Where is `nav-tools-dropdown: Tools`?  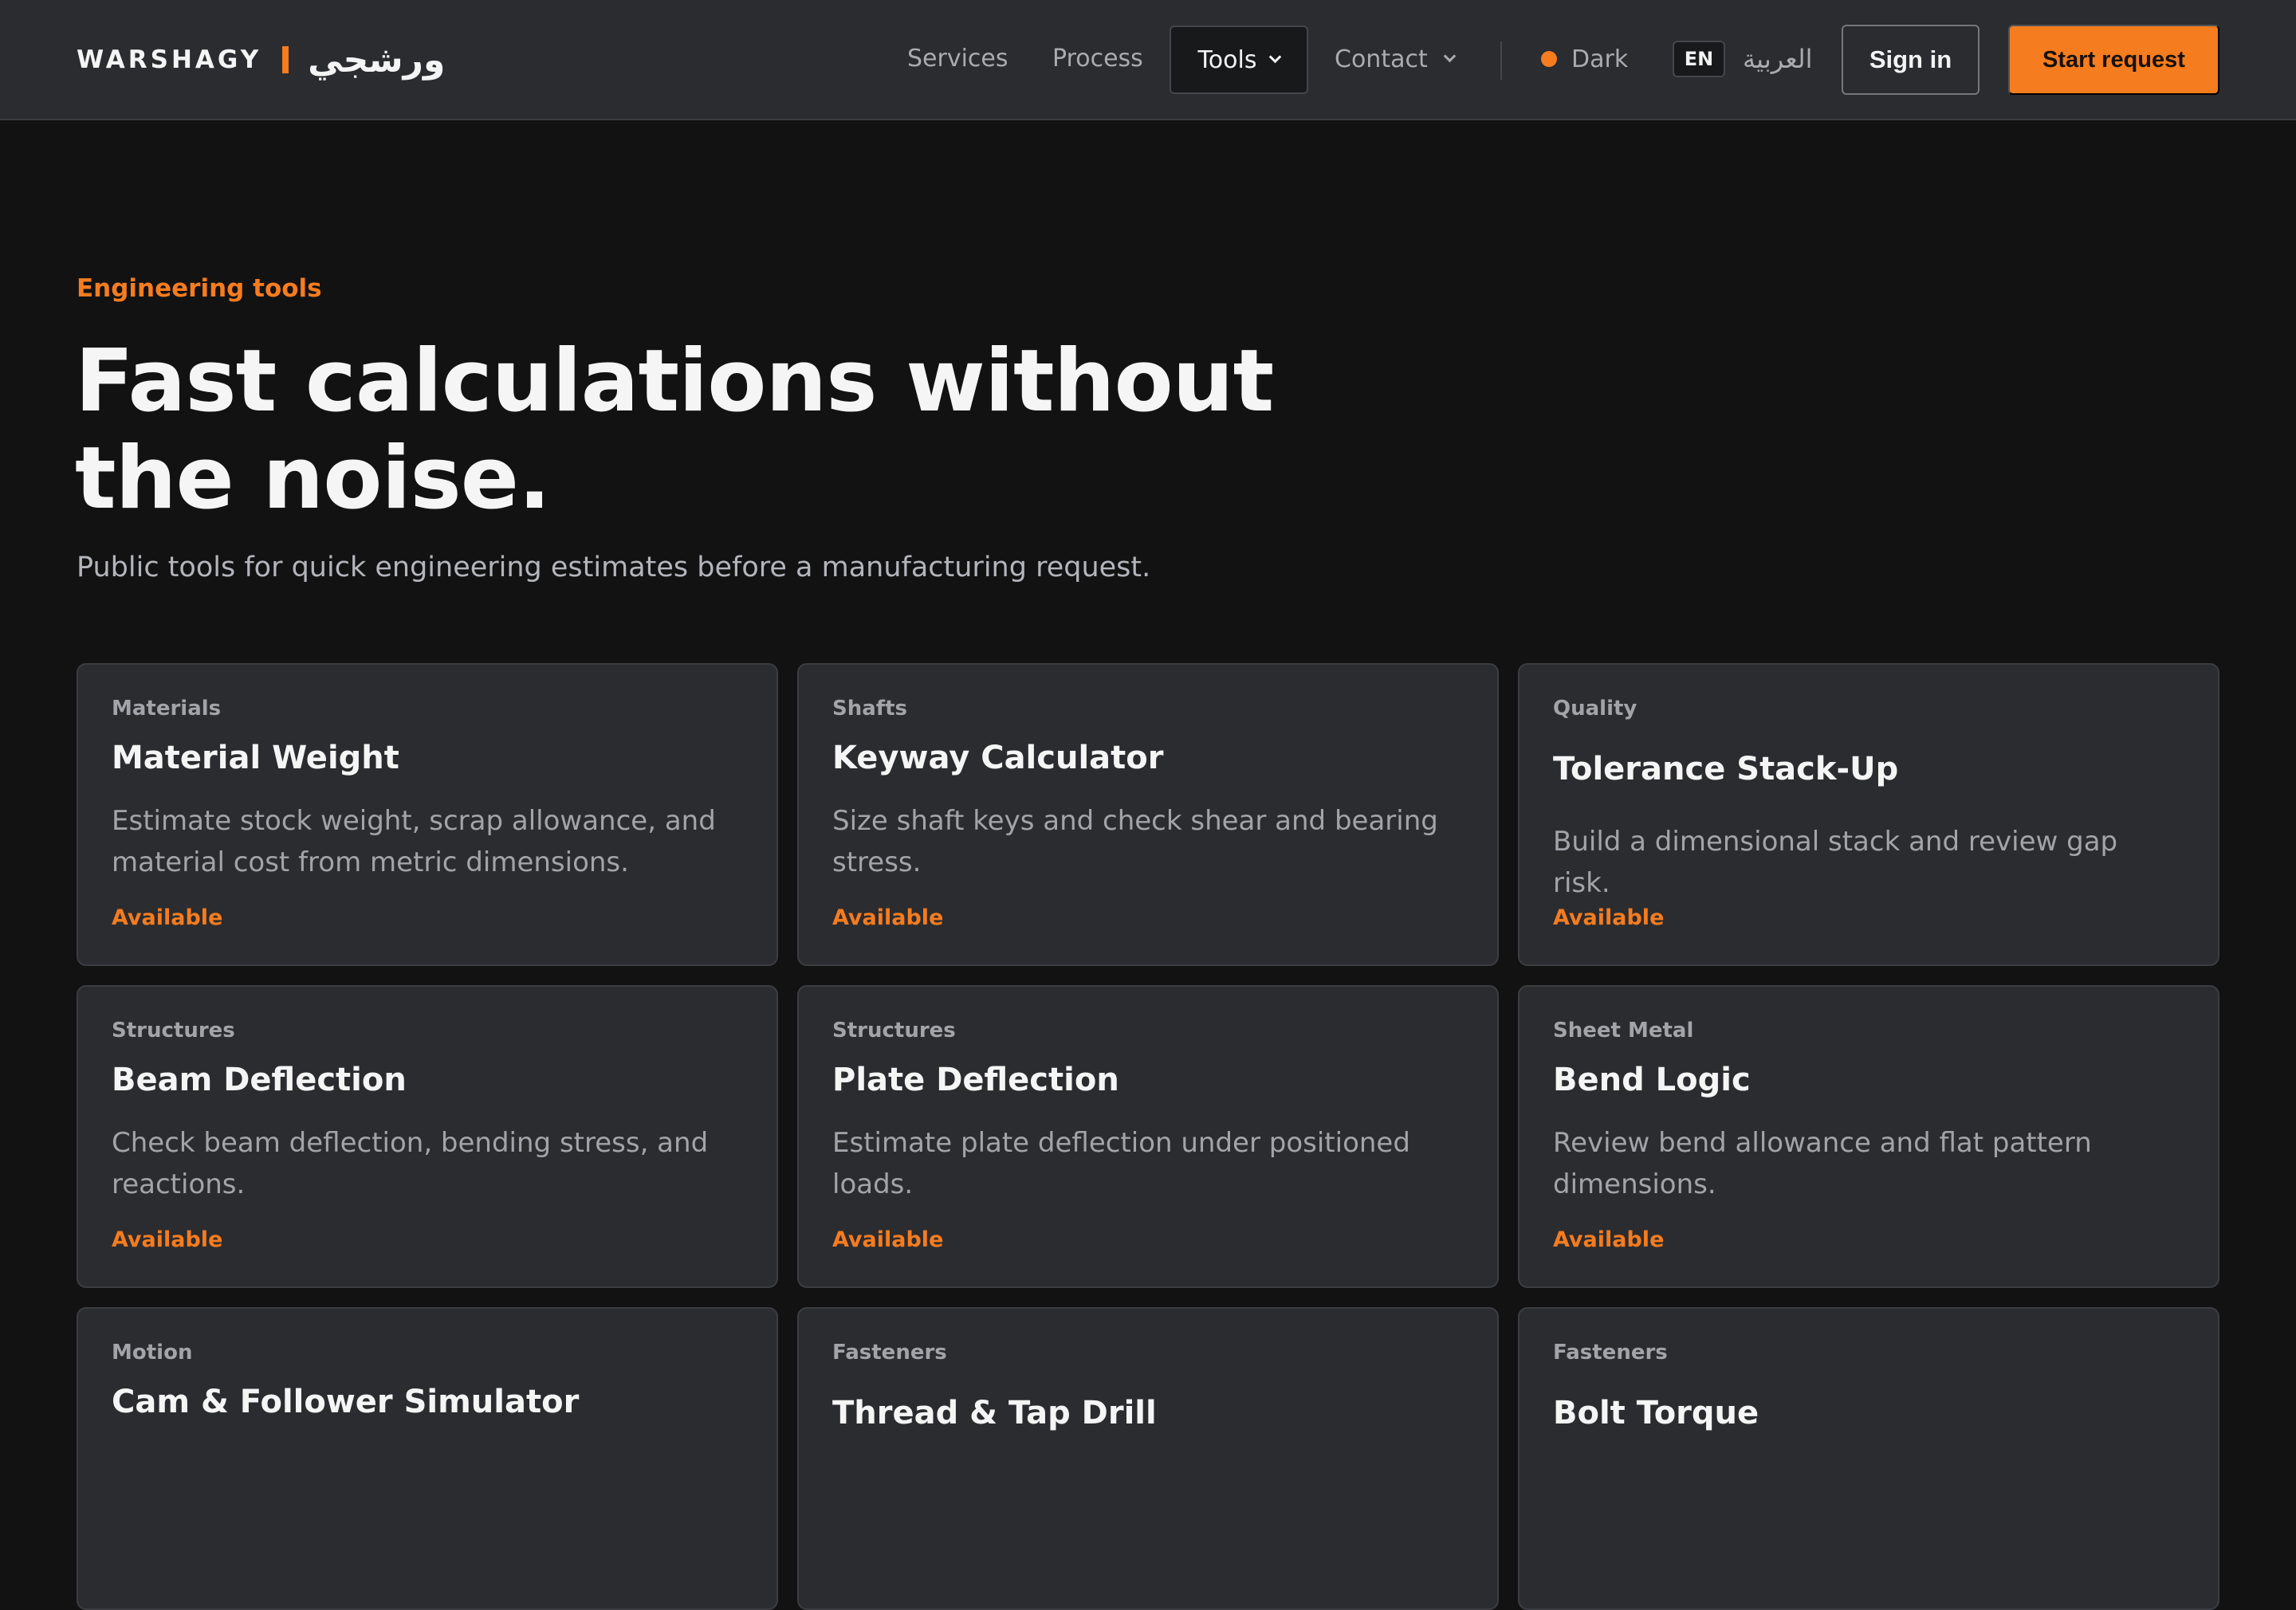 nav-tools-dropdown: Tools is located at coordinates (1239, 60).